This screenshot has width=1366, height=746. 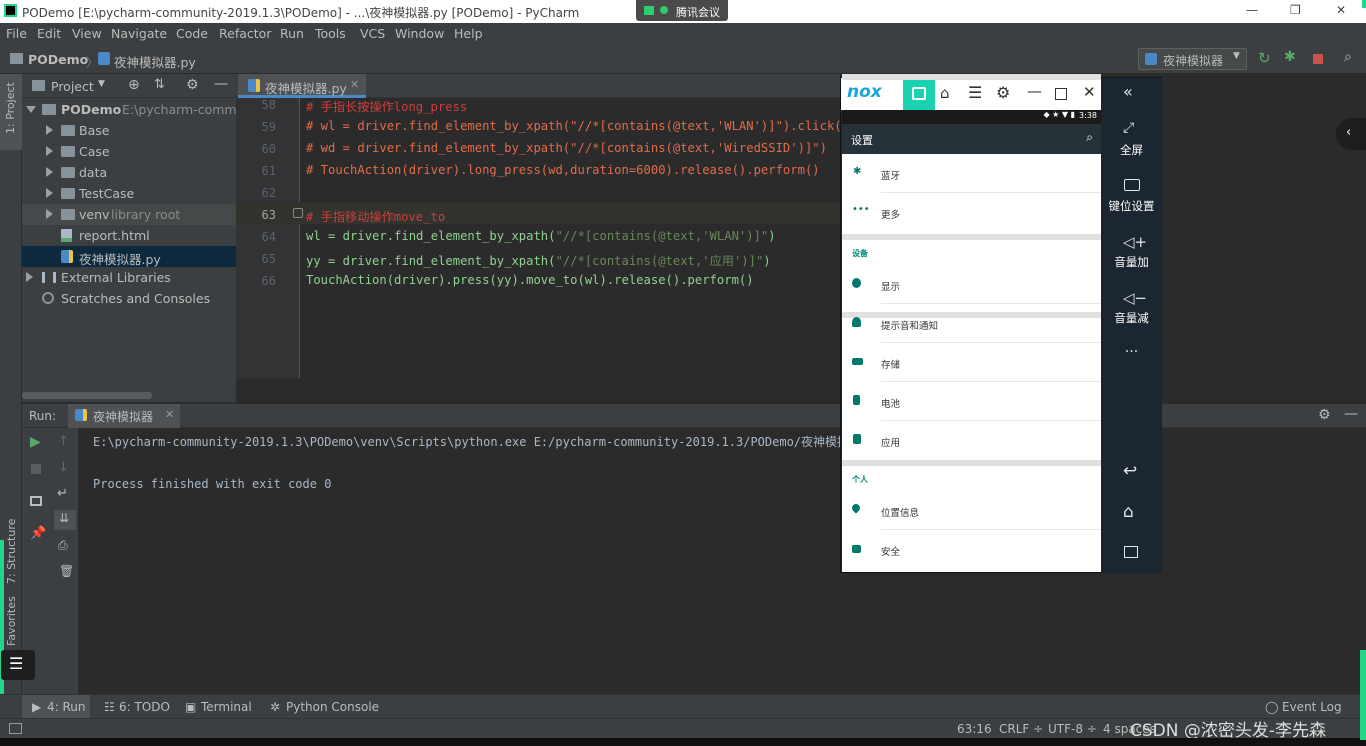 I want to click on menu-file: File, so click(x=16, y=33).